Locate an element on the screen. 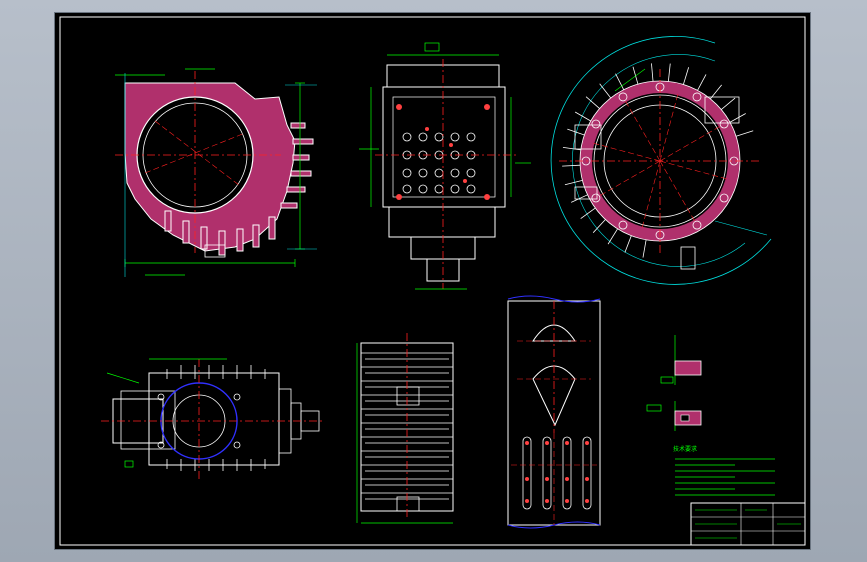 Image resolution: width=867 pixels, height=562 pixels. housing-top-view is located at coordinates (213, 418).